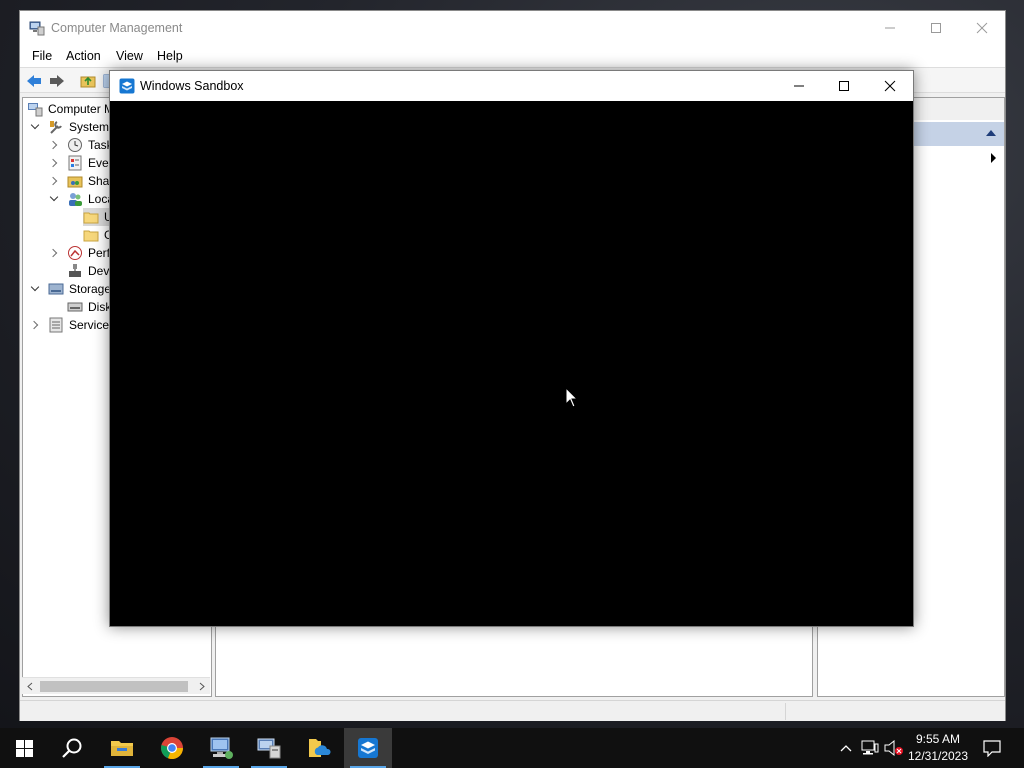 This screenshot has width=1024, height=768. What do you see at coordinates (511, 86) in the screenshot?
I see `sandbox-title-bar: Windows Sandbox` at bounding box center [511, 86].